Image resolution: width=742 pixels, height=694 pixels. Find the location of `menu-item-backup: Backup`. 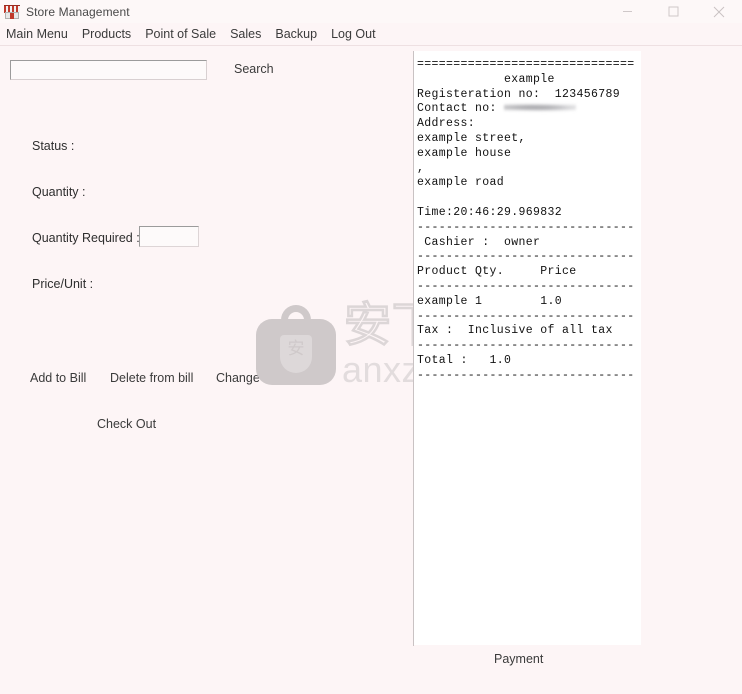

menu-item-backup: Backup is located at coordinates (296, 34).